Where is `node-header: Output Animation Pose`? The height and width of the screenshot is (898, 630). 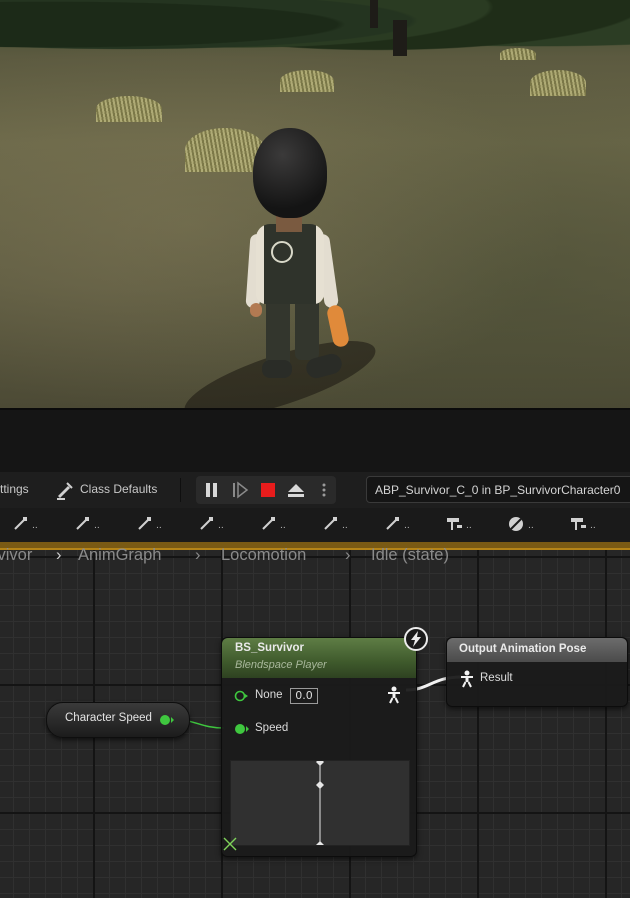 node-header: Output Animation Pose is located at coordinates (537, 650).